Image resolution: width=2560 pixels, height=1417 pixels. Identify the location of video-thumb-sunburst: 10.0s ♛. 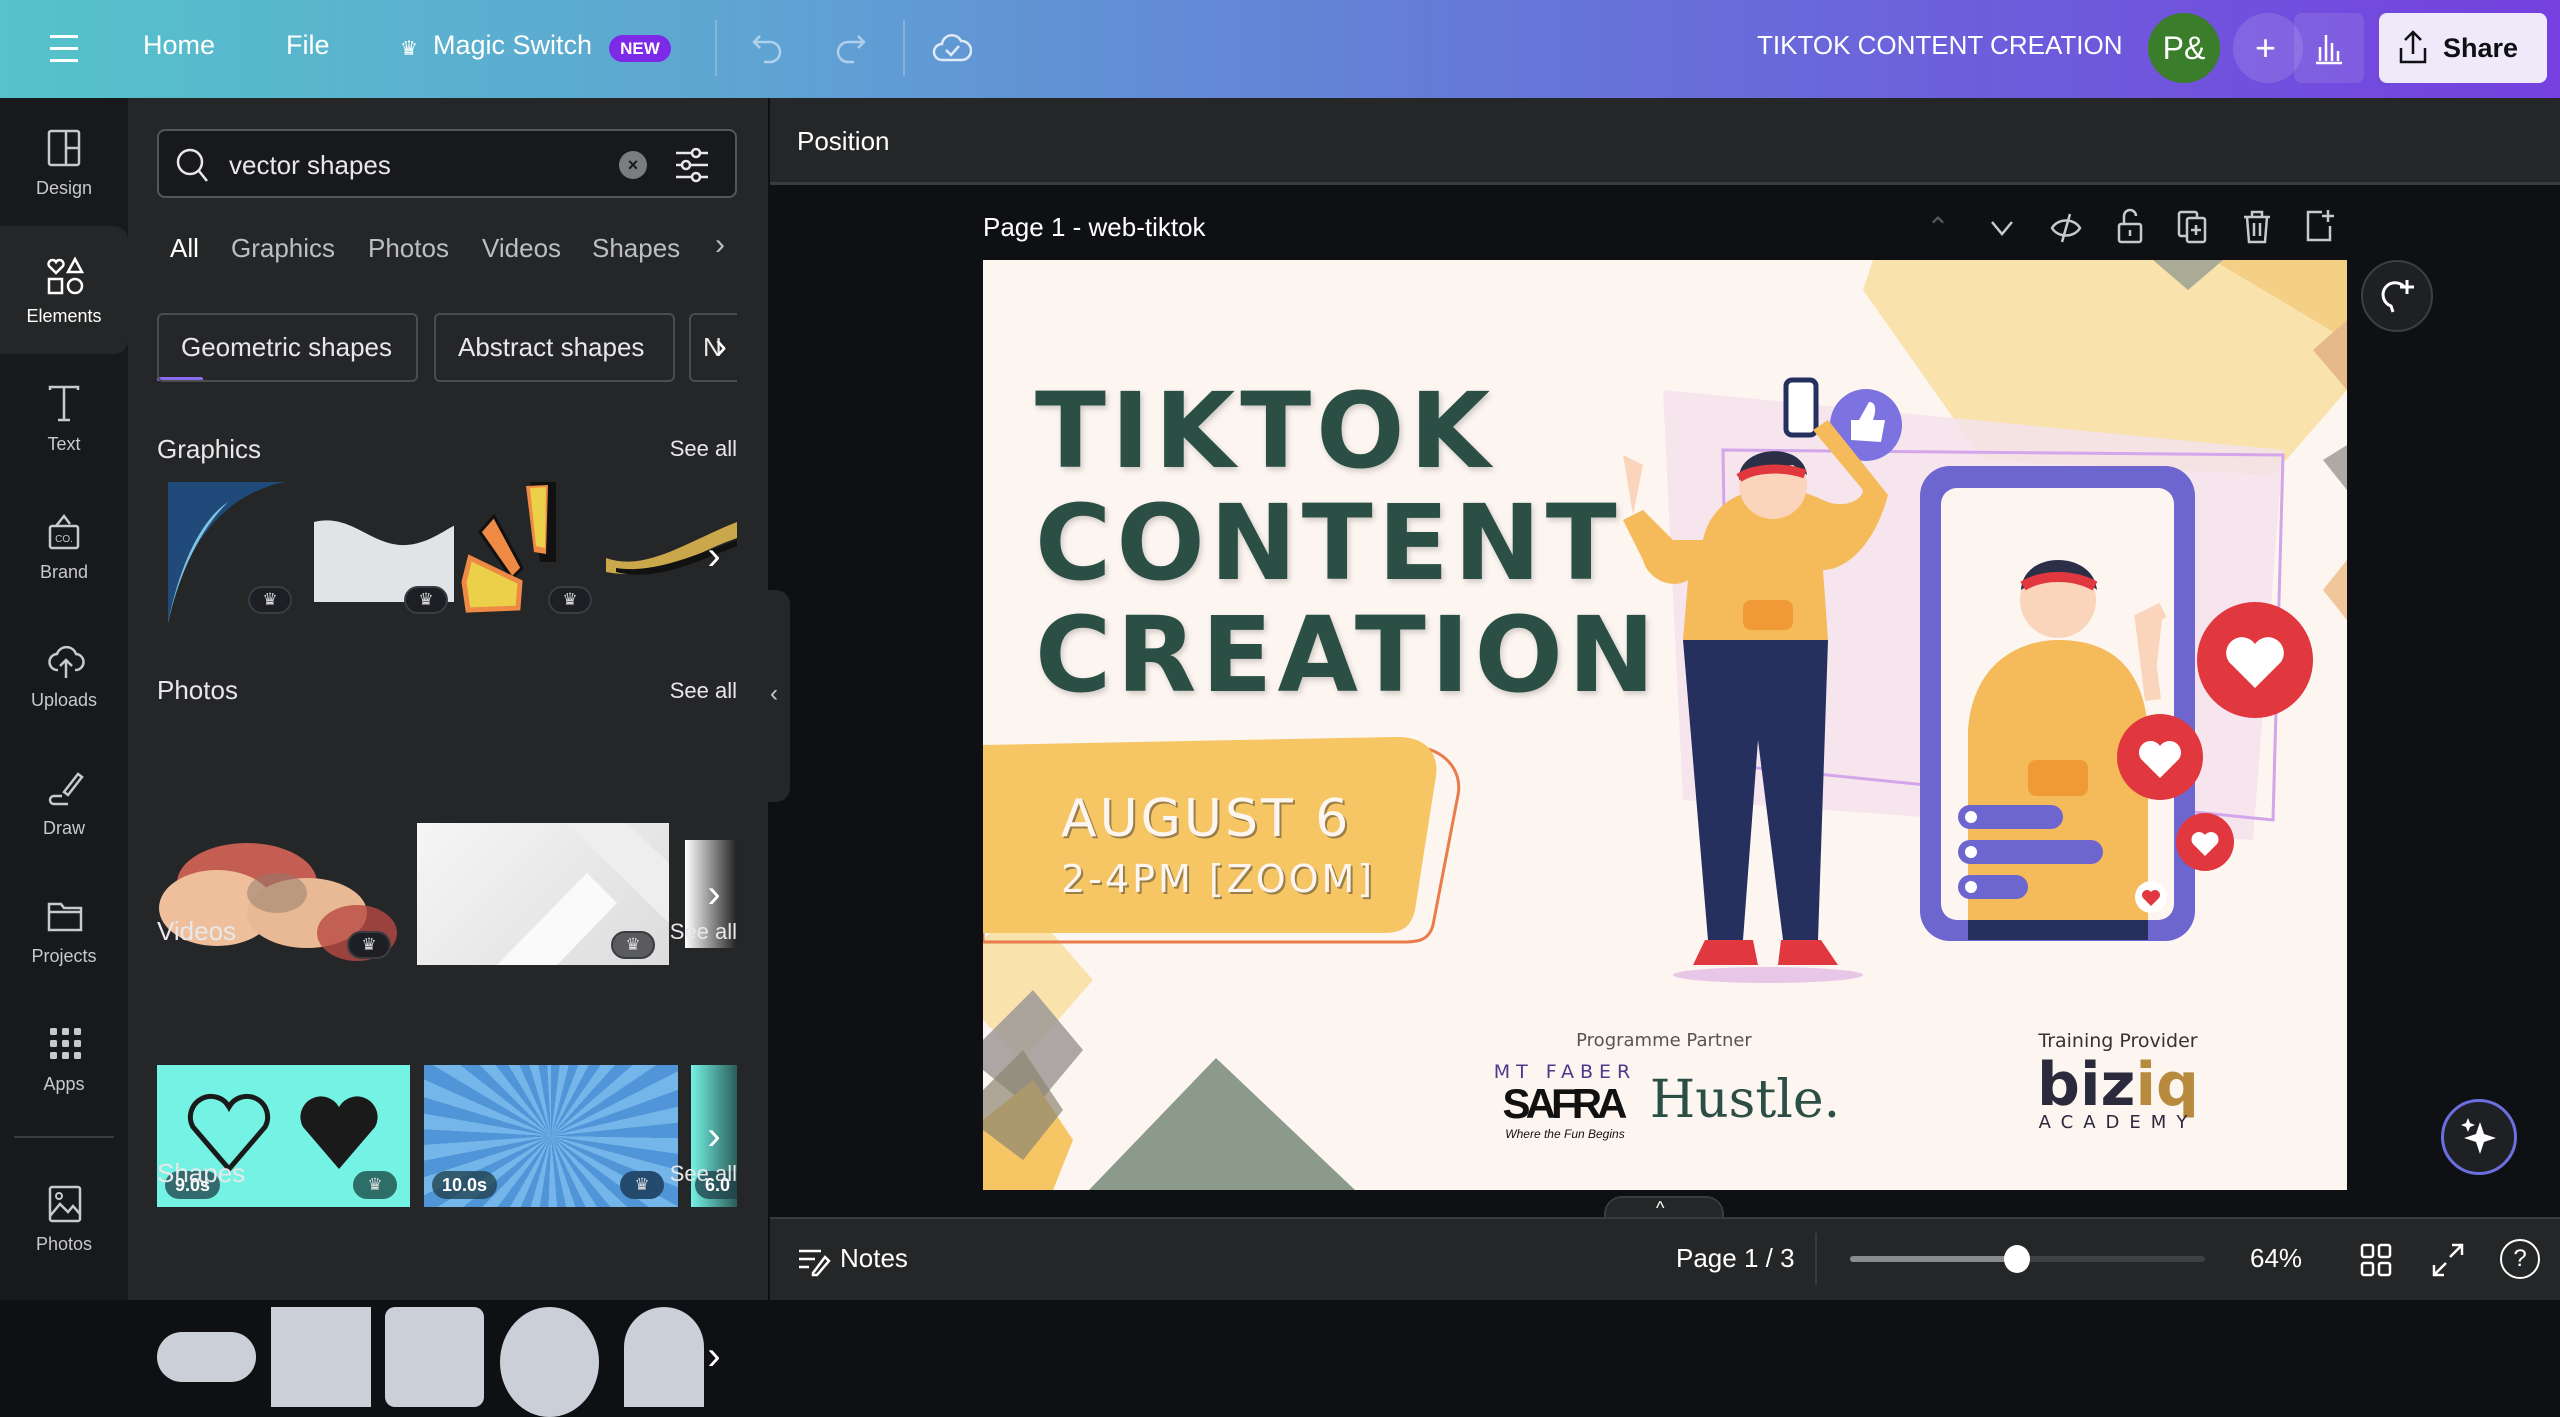
(551, 1136).